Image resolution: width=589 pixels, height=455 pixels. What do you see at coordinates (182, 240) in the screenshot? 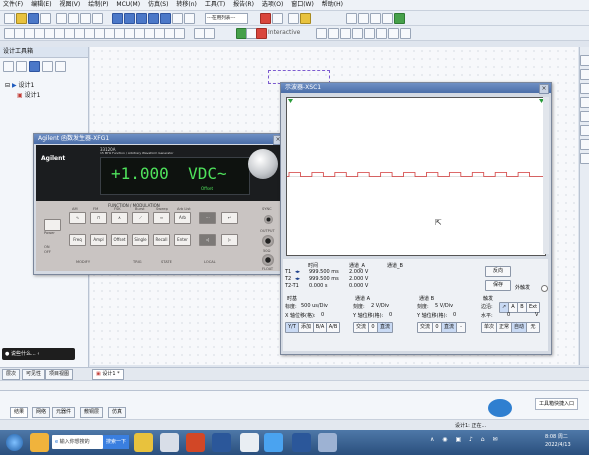
I see `enter-button: Enter` at bounding box center [182, 240].